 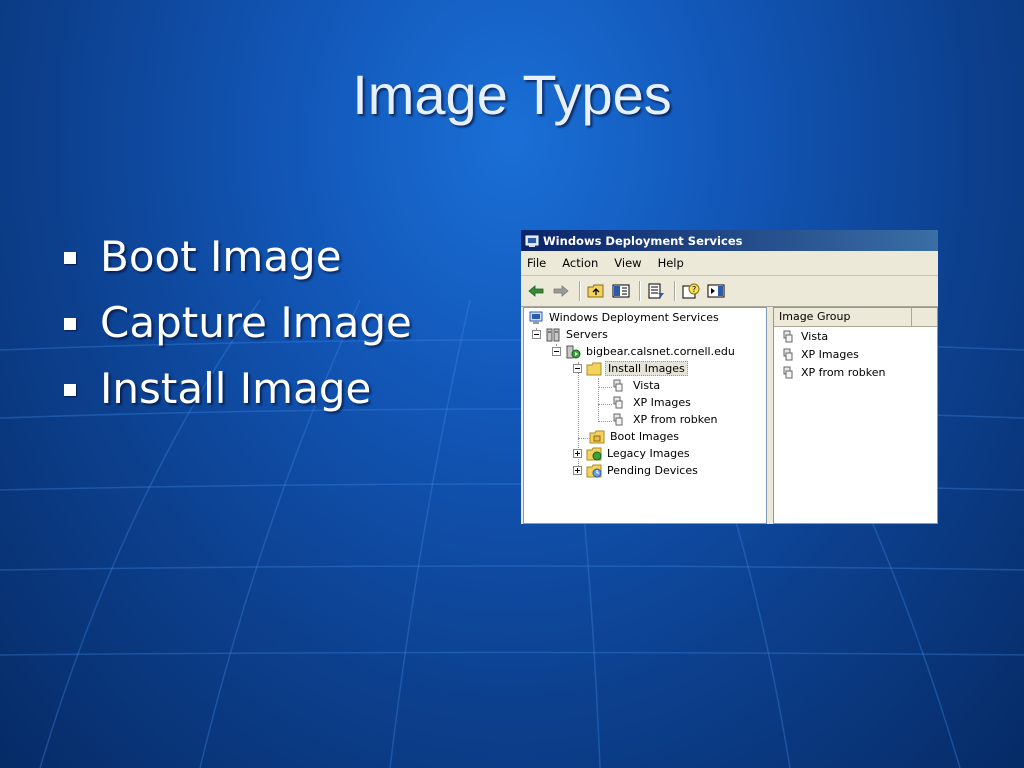 I want to click on boot-folder-icon, so click(x=597, y=437).